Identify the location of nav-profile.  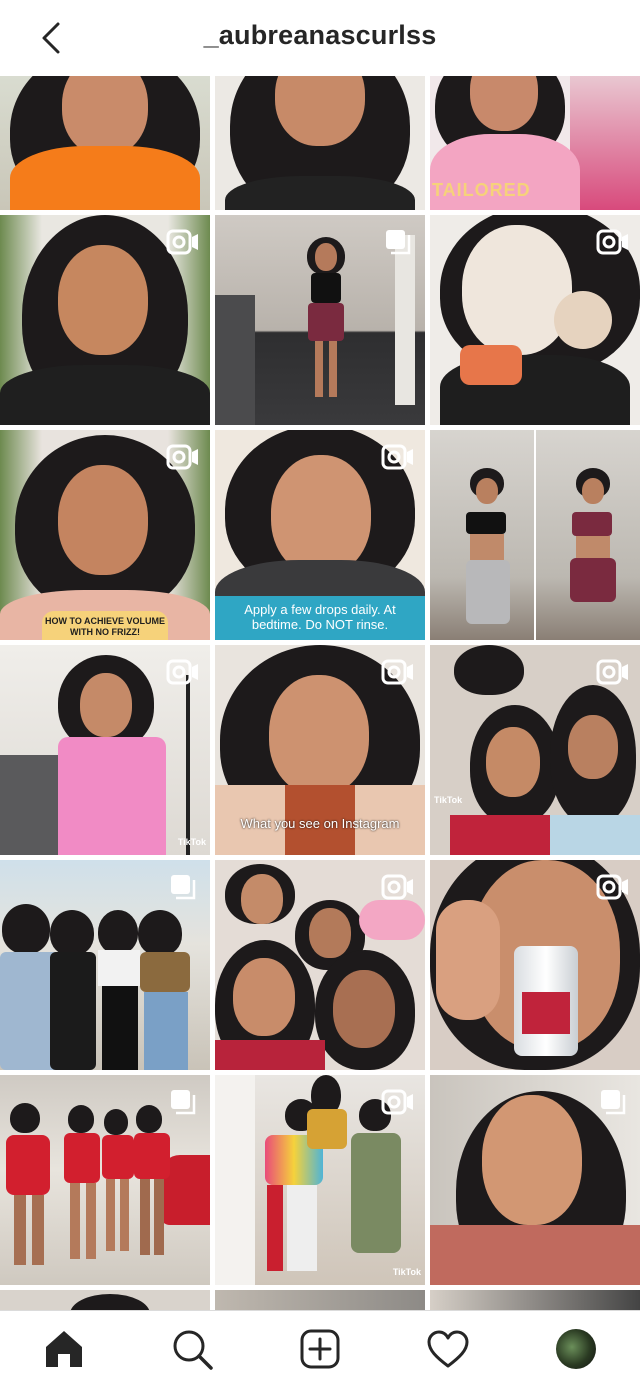
(576, 1349).